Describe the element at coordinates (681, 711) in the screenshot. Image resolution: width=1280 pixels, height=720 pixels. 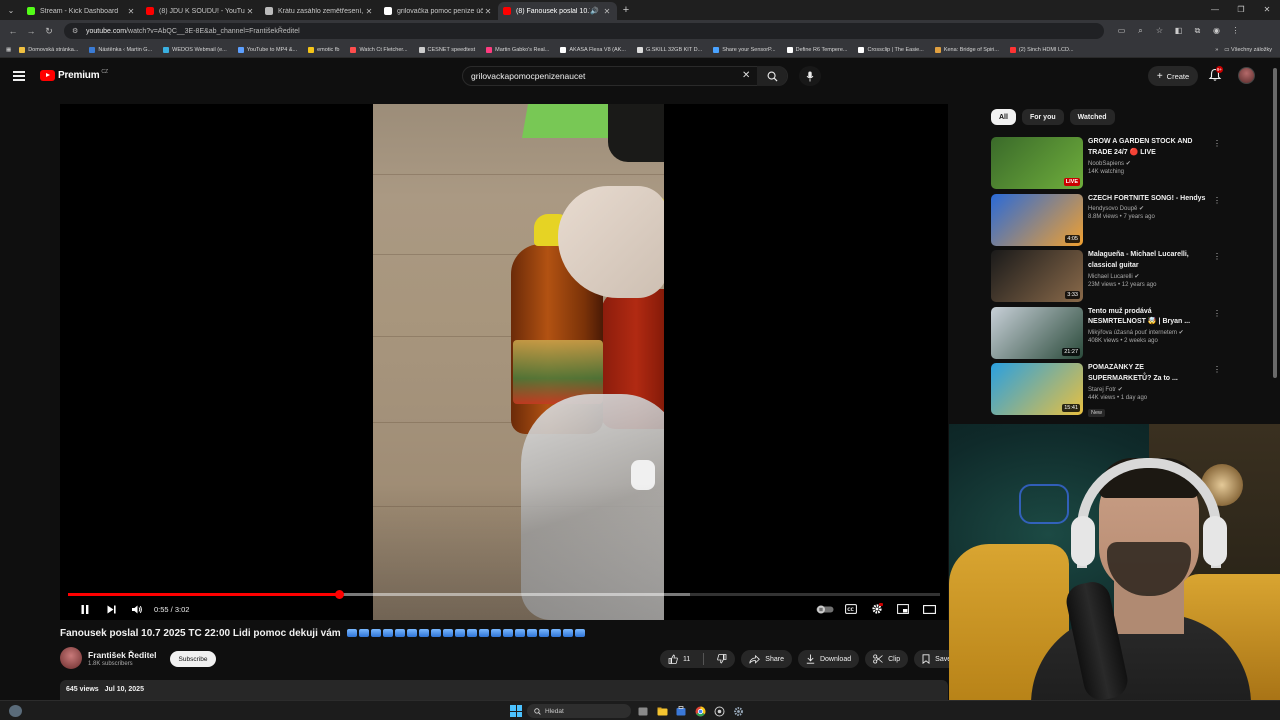
I see `store-icon` at that location.